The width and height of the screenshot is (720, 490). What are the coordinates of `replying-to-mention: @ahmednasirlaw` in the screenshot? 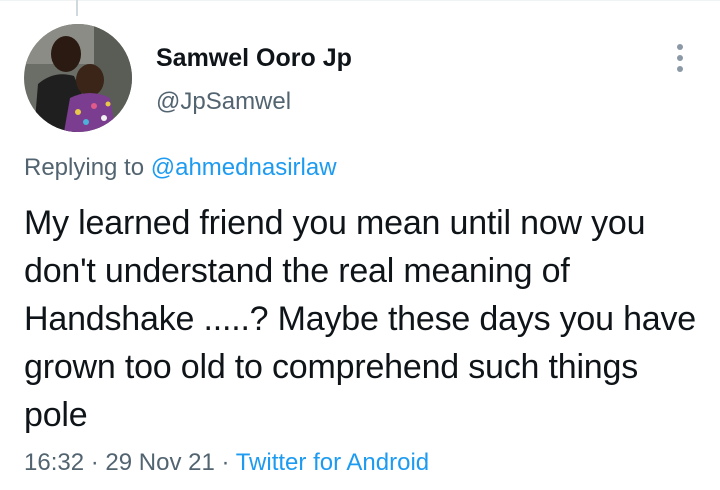 It's located at (244, 167).